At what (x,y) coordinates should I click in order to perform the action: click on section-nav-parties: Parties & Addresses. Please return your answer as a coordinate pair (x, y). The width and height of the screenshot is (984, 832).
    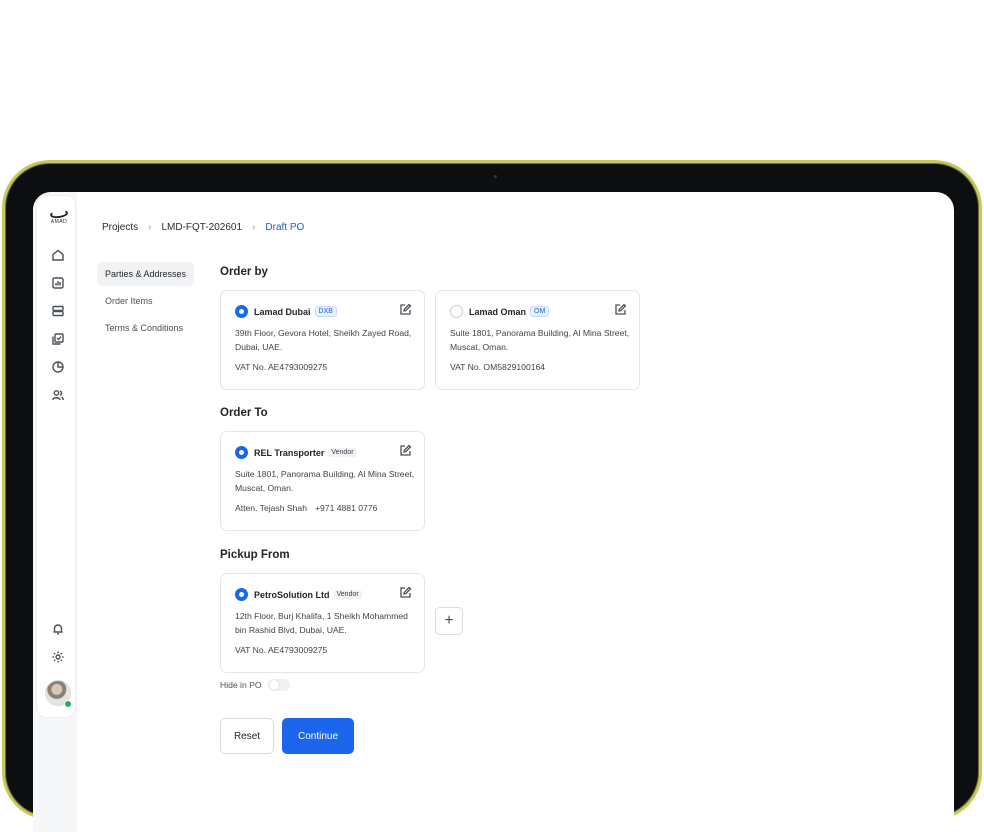
    Looking at the image, I should click on (145, 274).